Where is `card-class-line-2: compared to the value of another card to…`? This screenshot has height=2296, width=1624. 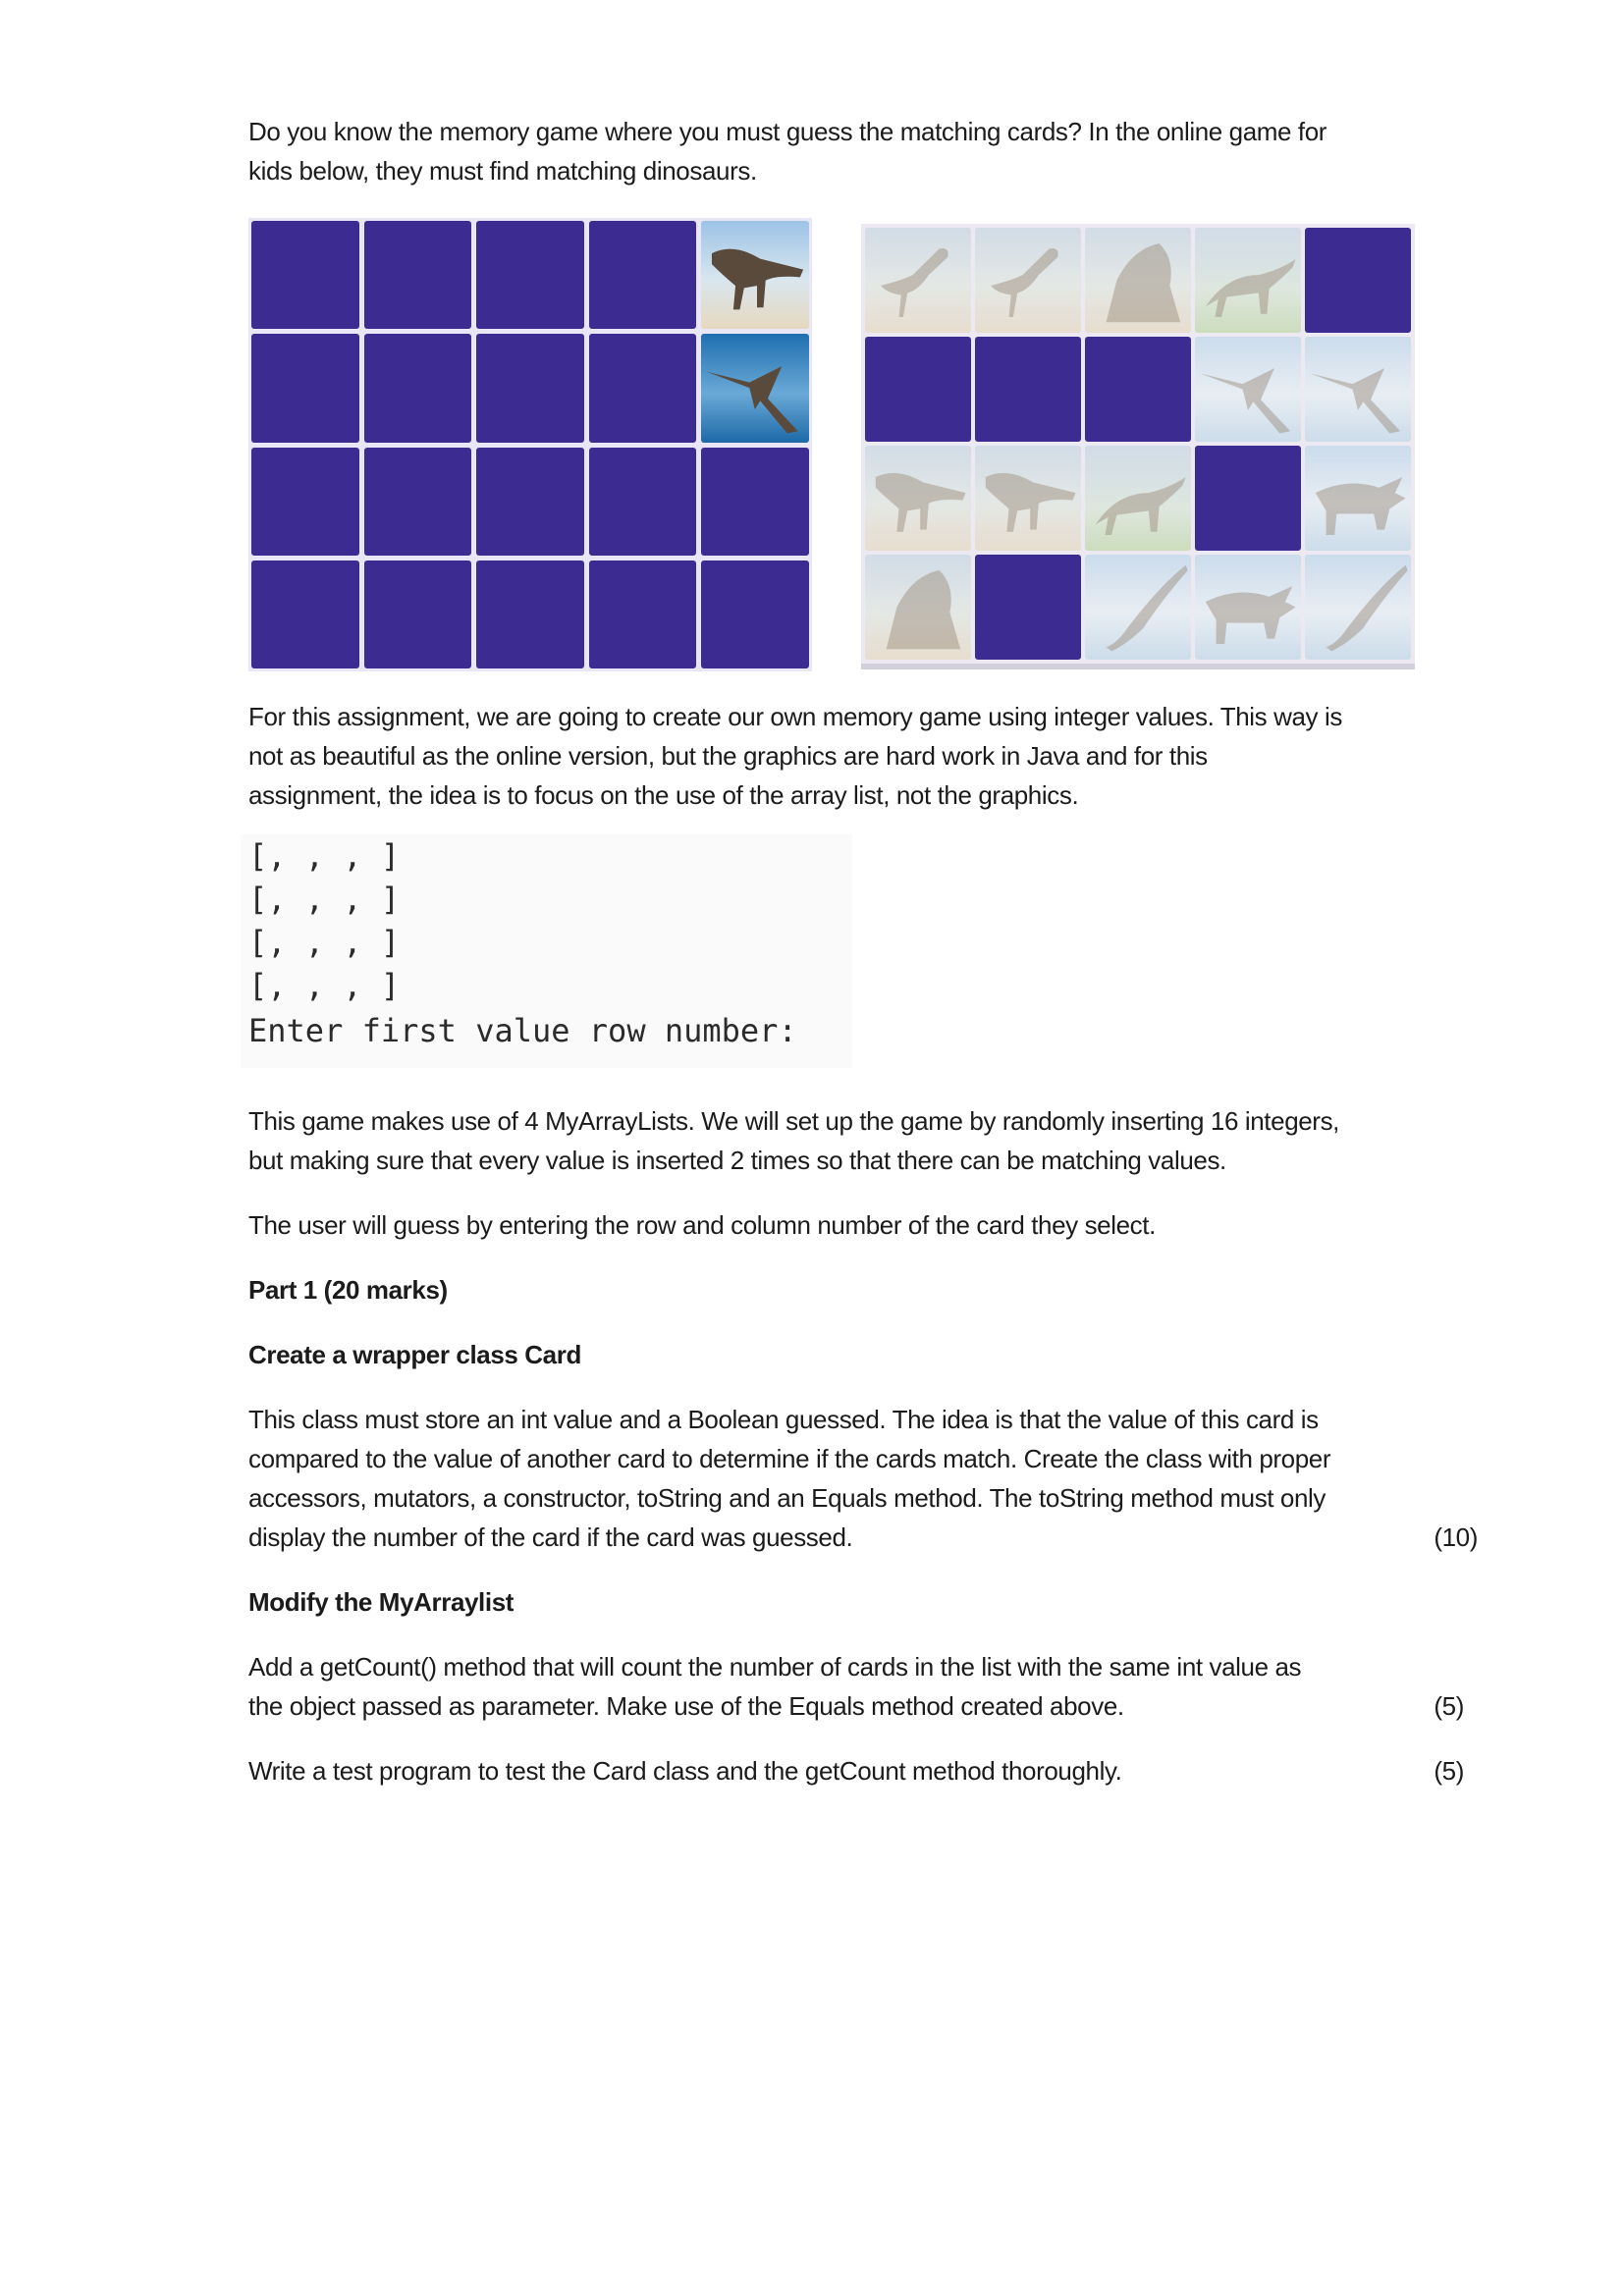 card-class-line-2: compared to the value of another card to… is located at coordinates (789, 1458).